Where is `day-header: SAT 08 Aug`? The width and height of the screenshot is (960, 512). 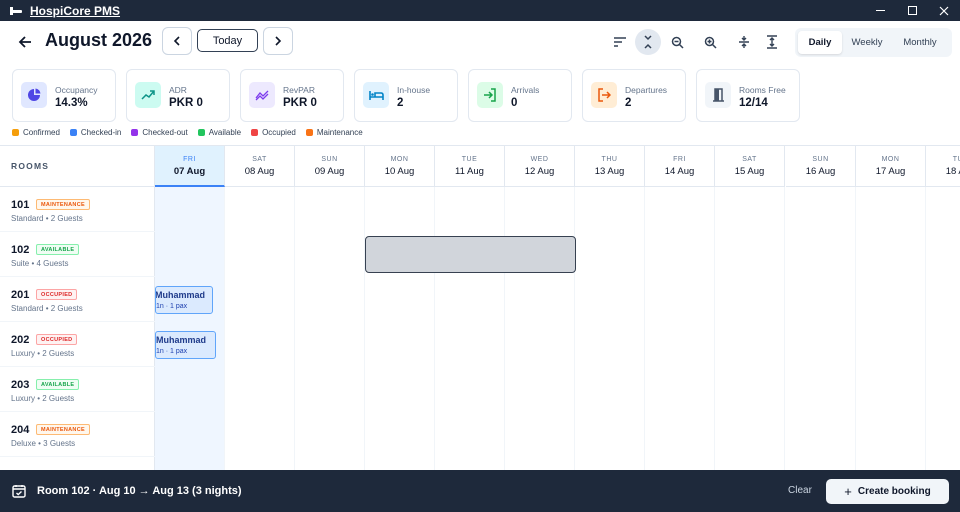 day-header: SAT 08 Aug is located at coordinates (260, 166).